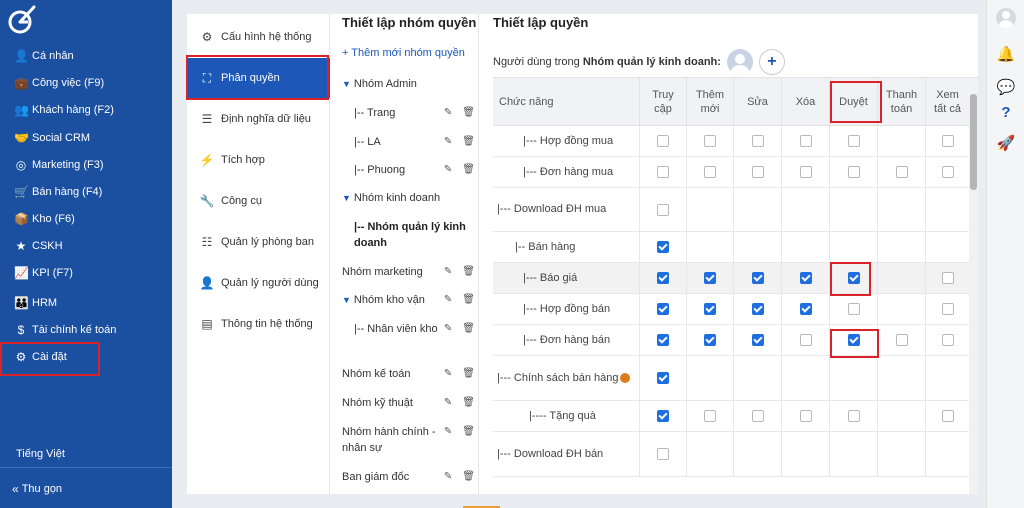 Image resolution: width=1024 pixels, height=508 pixels. Describe the element at coordinates (64, 110) in the screenshot. I see `sidebar-item-2: 👥 Khách hàng (F2)` at that location.